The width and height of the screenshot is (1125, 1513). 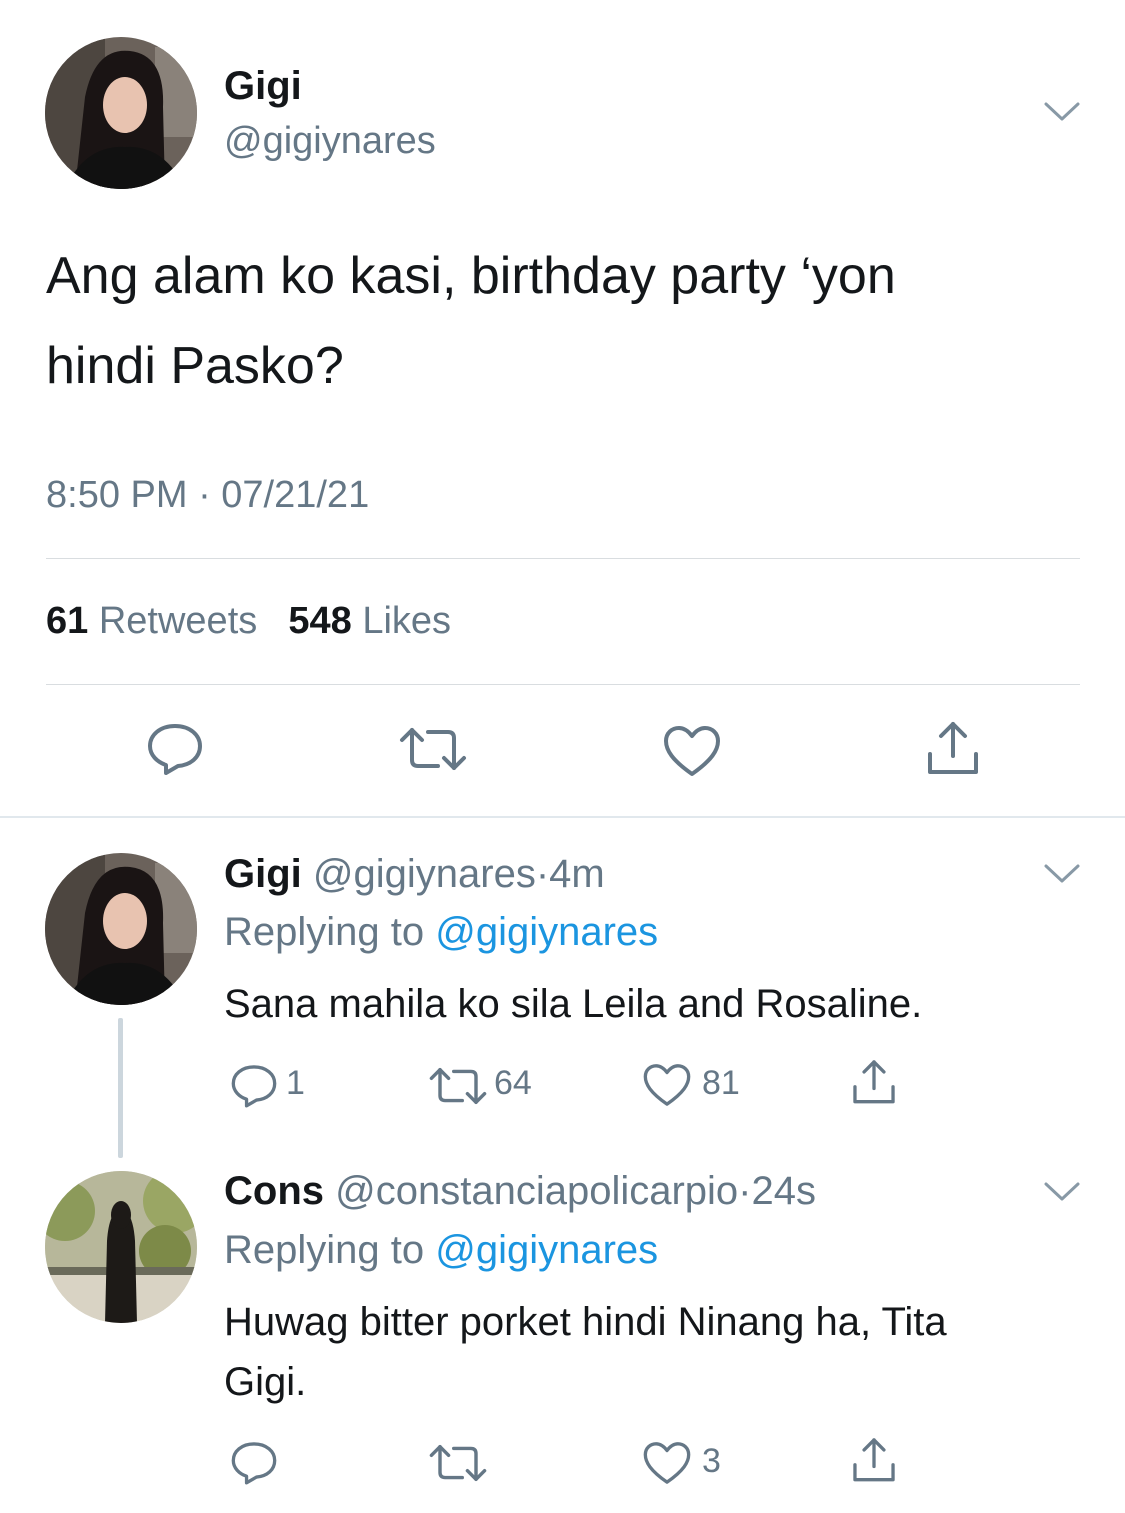 I want to click on author-handle: @gigiynares, so click(x=330, y=141).